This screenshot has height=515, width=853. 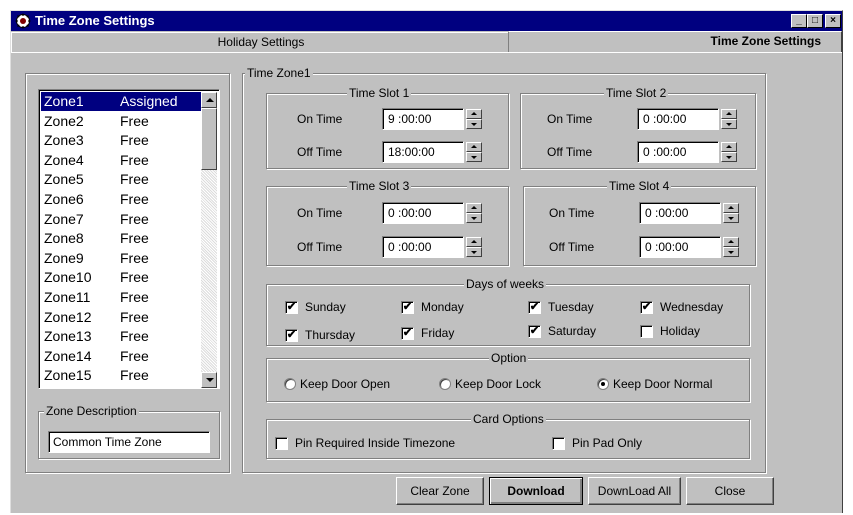 I want to click on zone-list-item: Zone7 Free, so click(x=121, y=219).